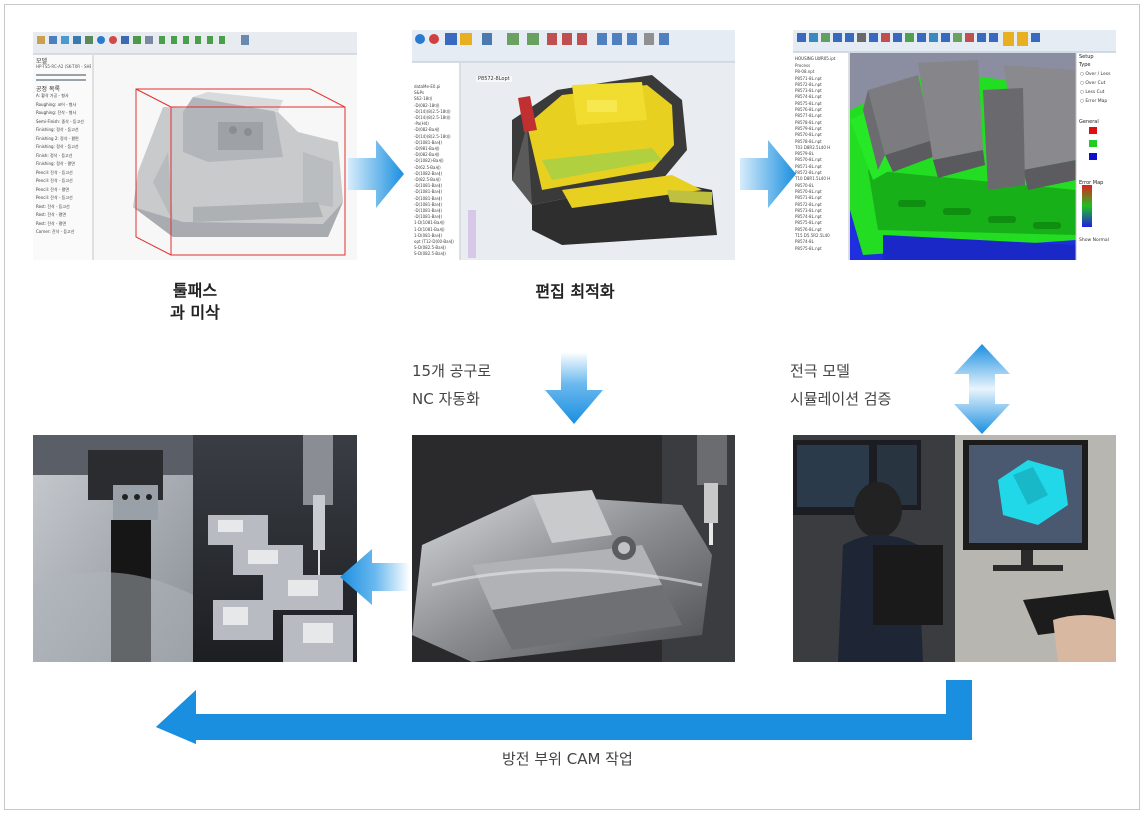  I want to click on nc-label-line1: 15개 공구로, so click(452, 371).